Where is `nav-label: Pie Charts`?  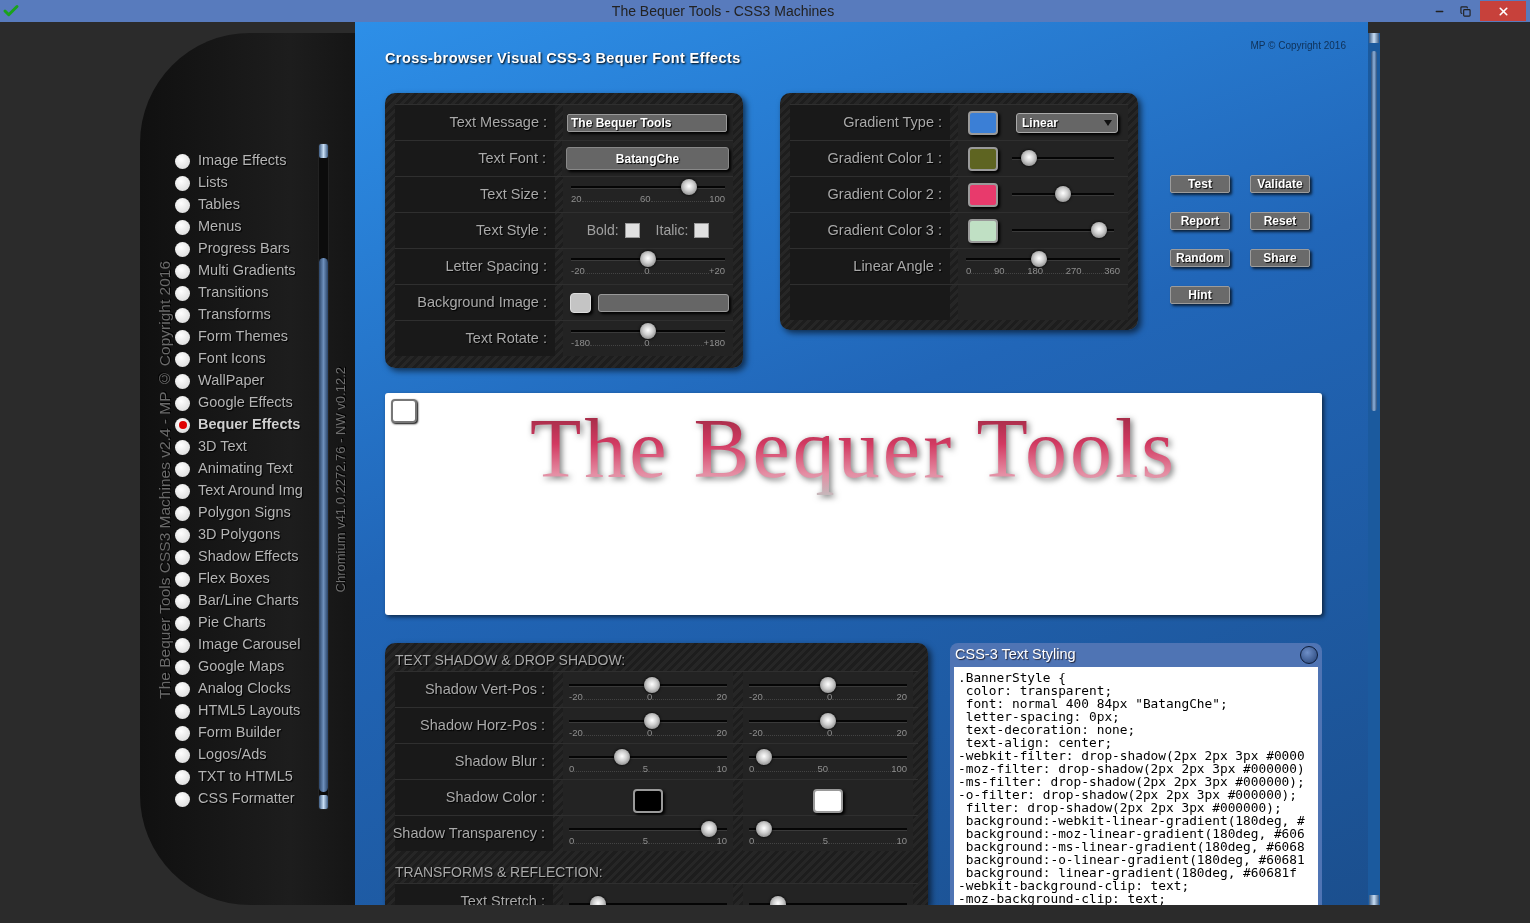
nav-label: Pie Charts is located at coordinates (232, 623).